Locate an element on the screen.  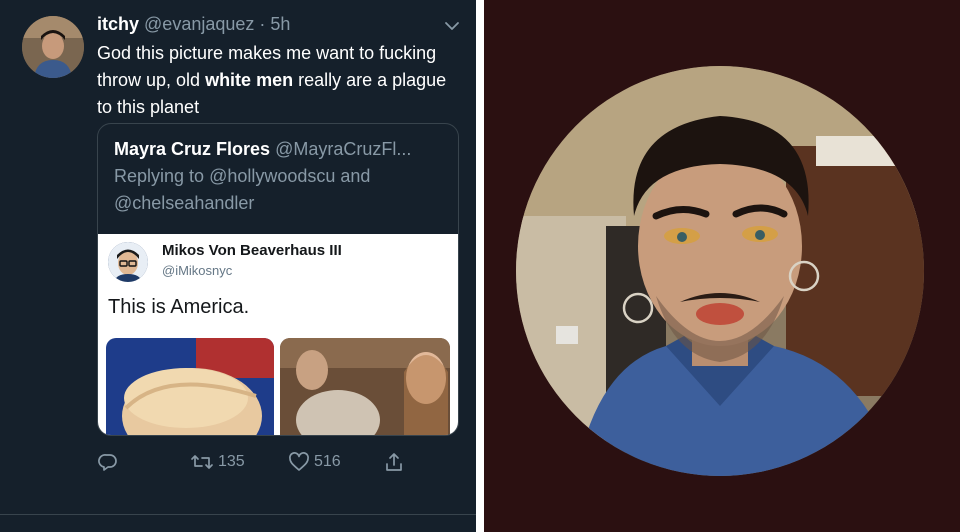
like-count: 516 is located at coordinates (327, 461).